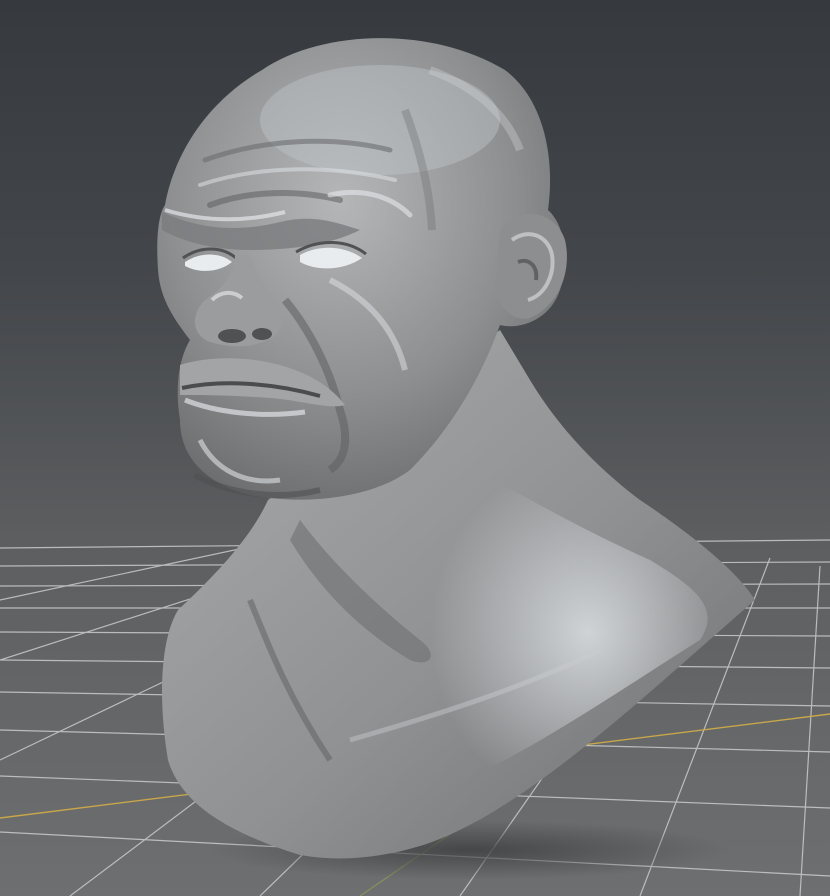  I want to click on ear, so click(531, 266).